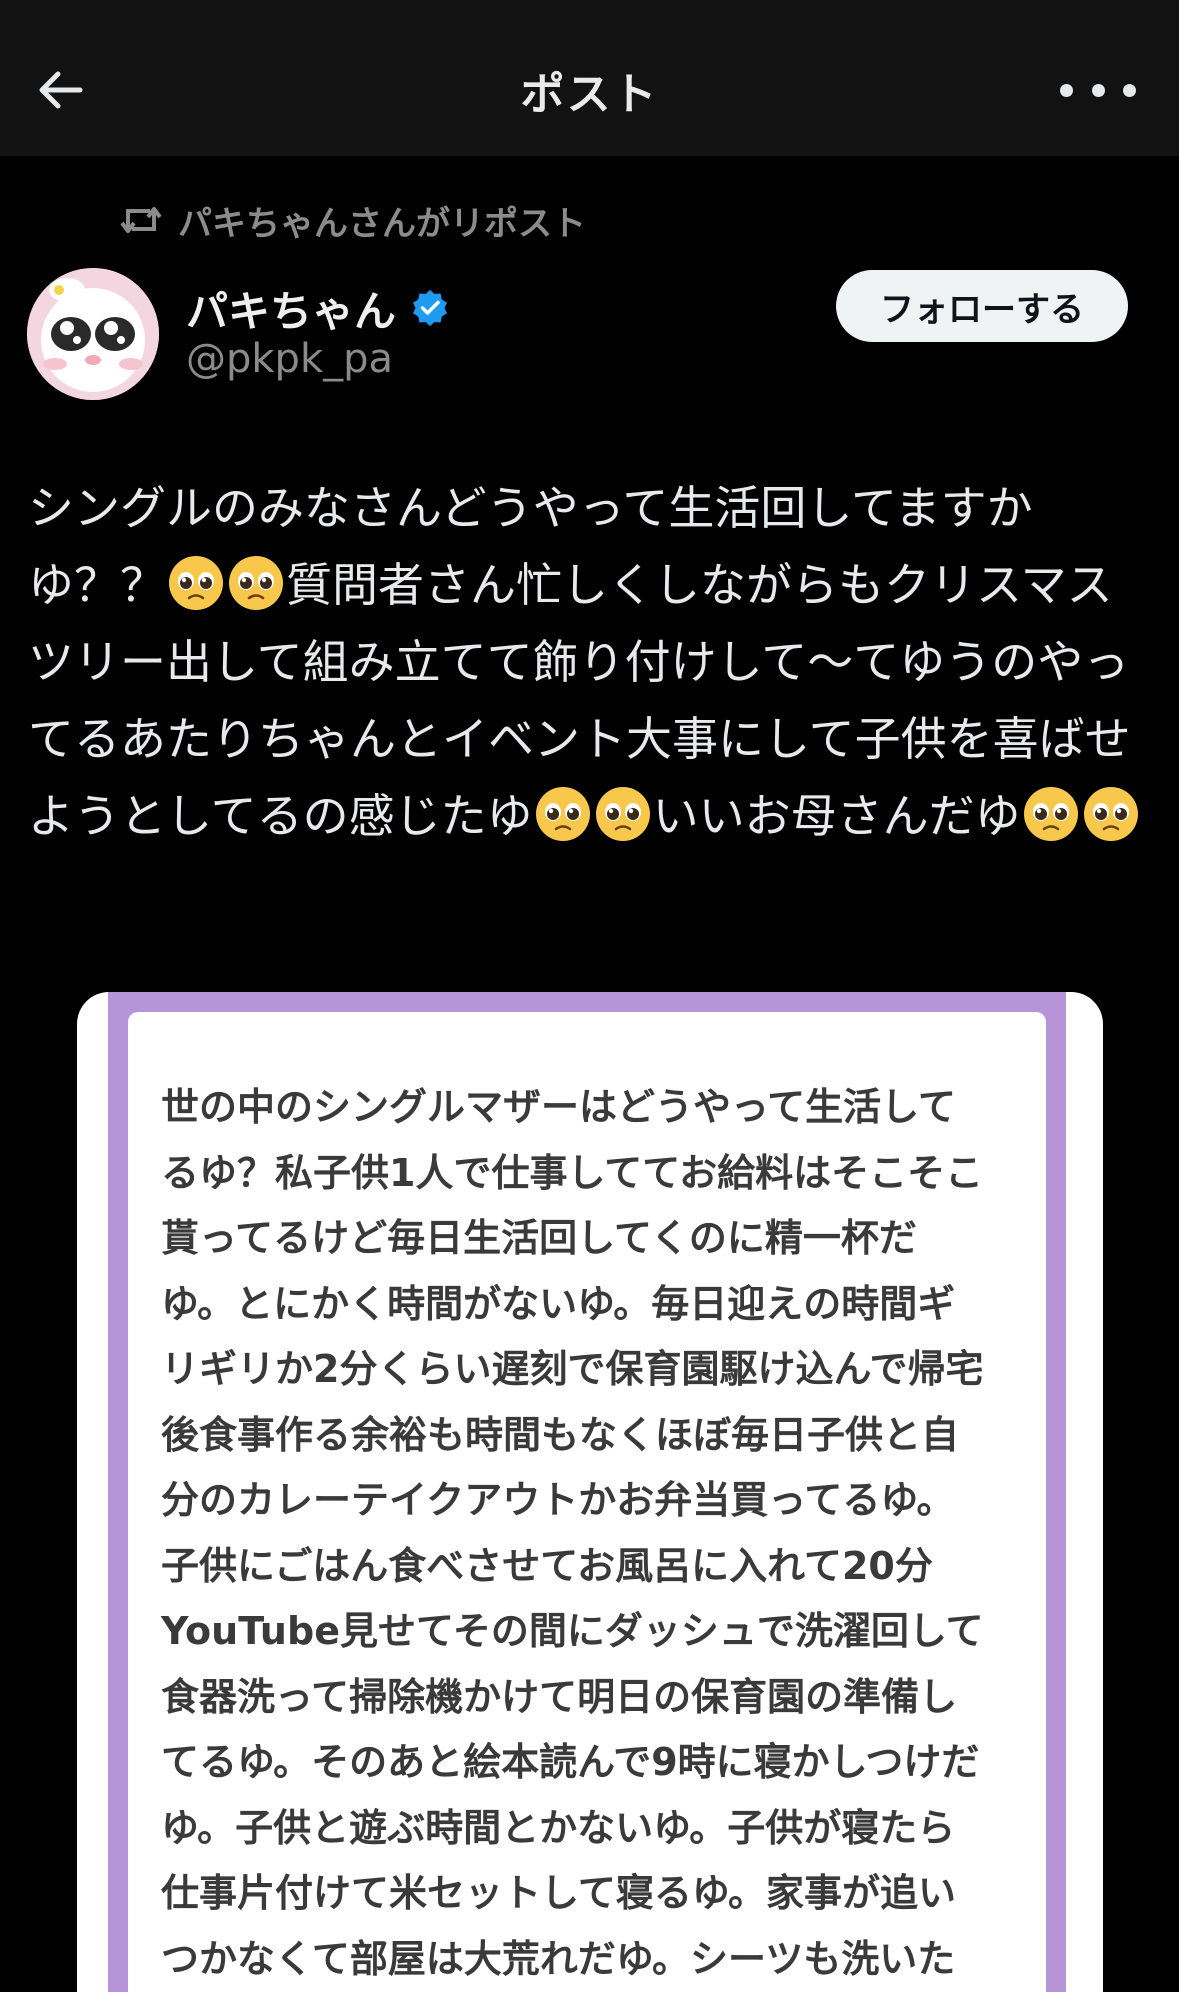  What do you see at coordinates (430, 308) in the screenshot?
I see `verified-badge-icon` at bounding box center [430, 308].